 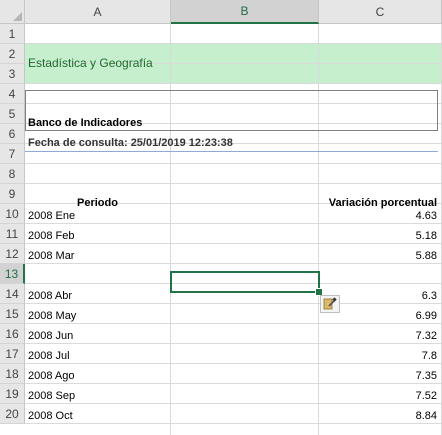 What do you see at coordinates (12, 254) in the screenshot?
I see `row-header-12: 12` at bounding box center [12, 254].